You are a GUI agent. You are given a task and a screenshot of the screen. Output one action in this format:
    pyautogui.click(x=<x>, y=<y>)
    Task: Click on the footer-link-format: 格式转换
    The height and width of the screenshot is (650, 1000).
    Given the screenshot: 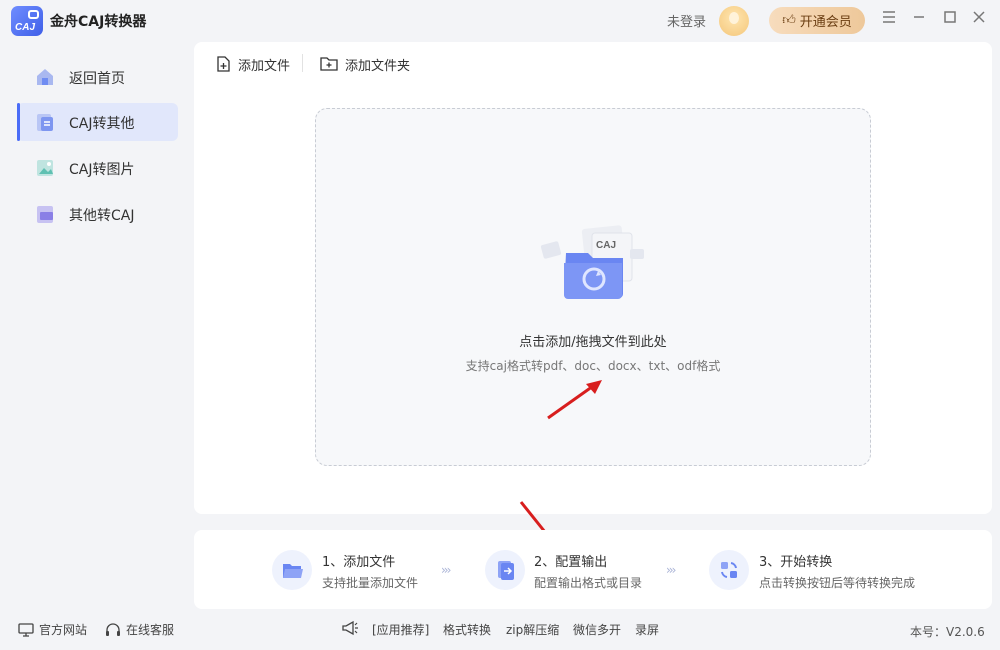 What is the action you would take?
    pyautogui.click(x=467, y=629)
    